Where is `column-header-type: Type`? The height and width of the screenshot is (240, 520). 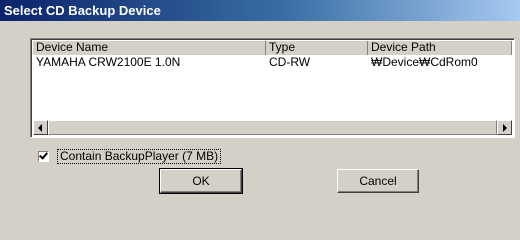
column-header-type: Type is located at coordinates (317, 48).